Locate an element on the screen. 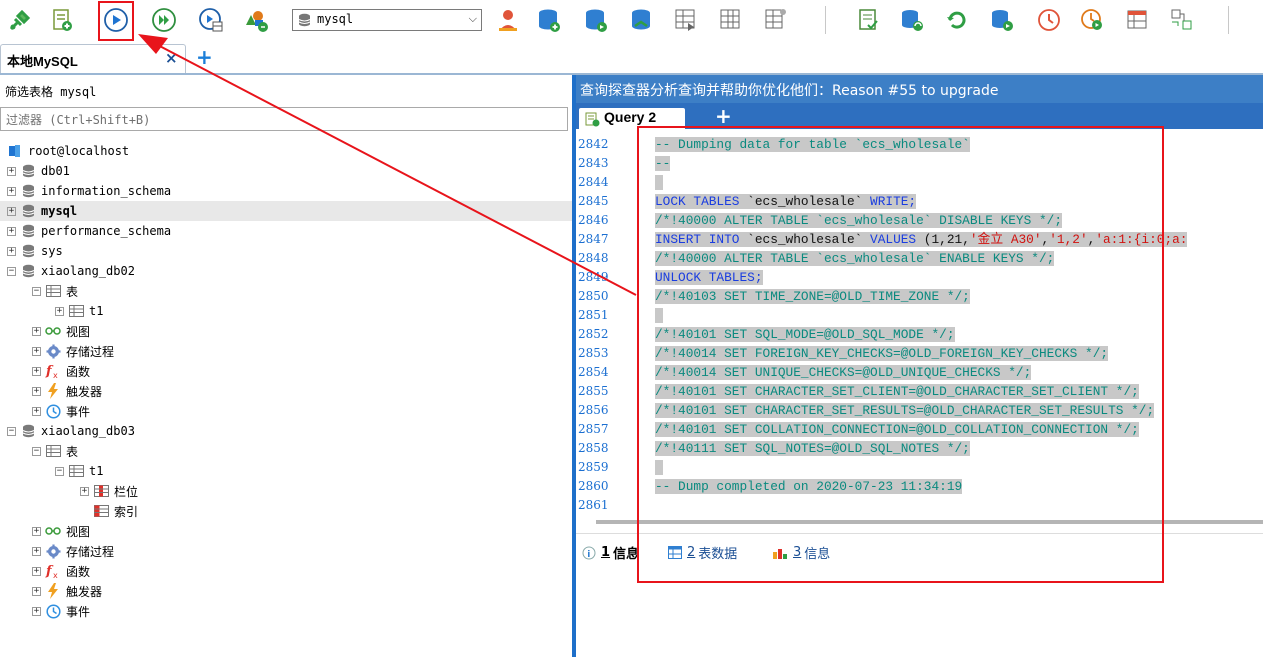 This screenshot has height=657, width=1263. db-refresh-icon is located at coordinates (596, 20).